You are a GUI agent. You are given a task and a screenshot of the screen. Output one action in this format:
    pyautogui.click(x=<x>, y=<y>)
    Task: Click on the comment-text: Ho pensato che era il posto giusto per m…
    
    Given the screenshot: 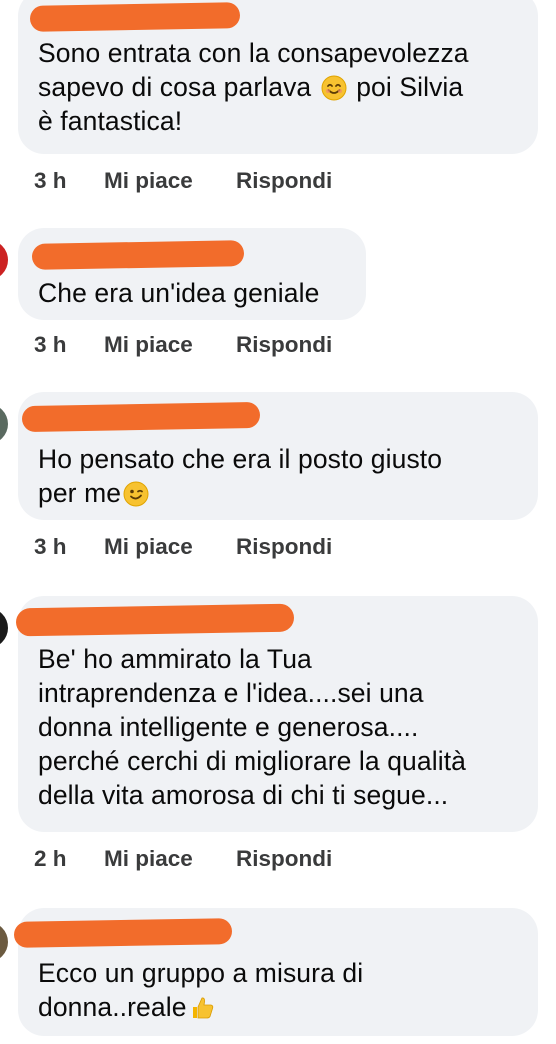 What is the action you would take?
    pyautogui.click(x=240, y=476)
    